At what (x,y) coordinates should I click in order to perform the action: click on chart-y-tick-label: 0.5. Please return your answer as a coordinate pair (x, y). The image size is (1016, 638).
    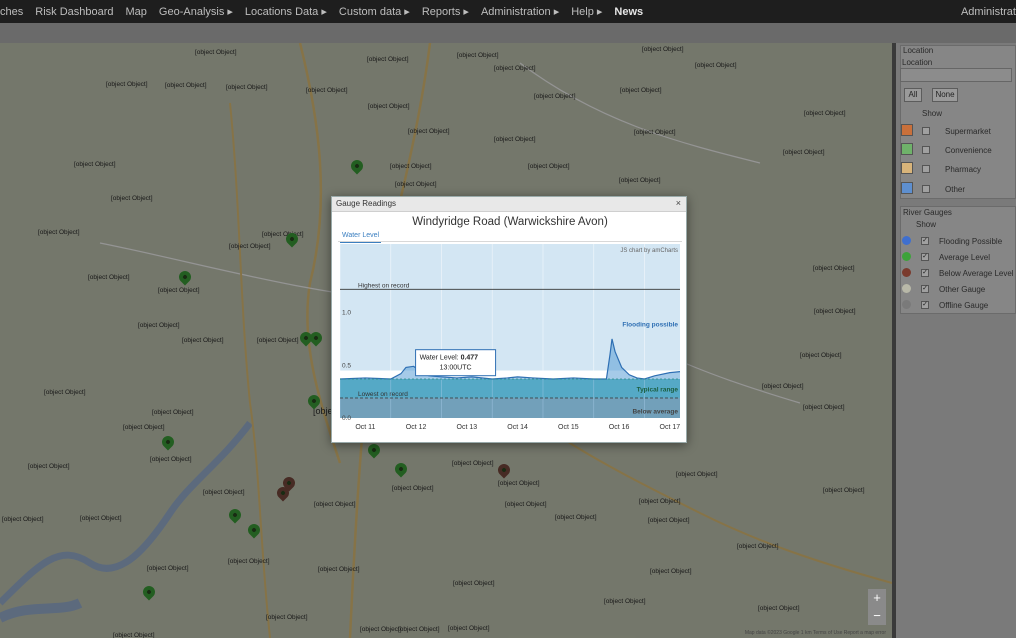
    Looking at the image, I should click on (346, 365).